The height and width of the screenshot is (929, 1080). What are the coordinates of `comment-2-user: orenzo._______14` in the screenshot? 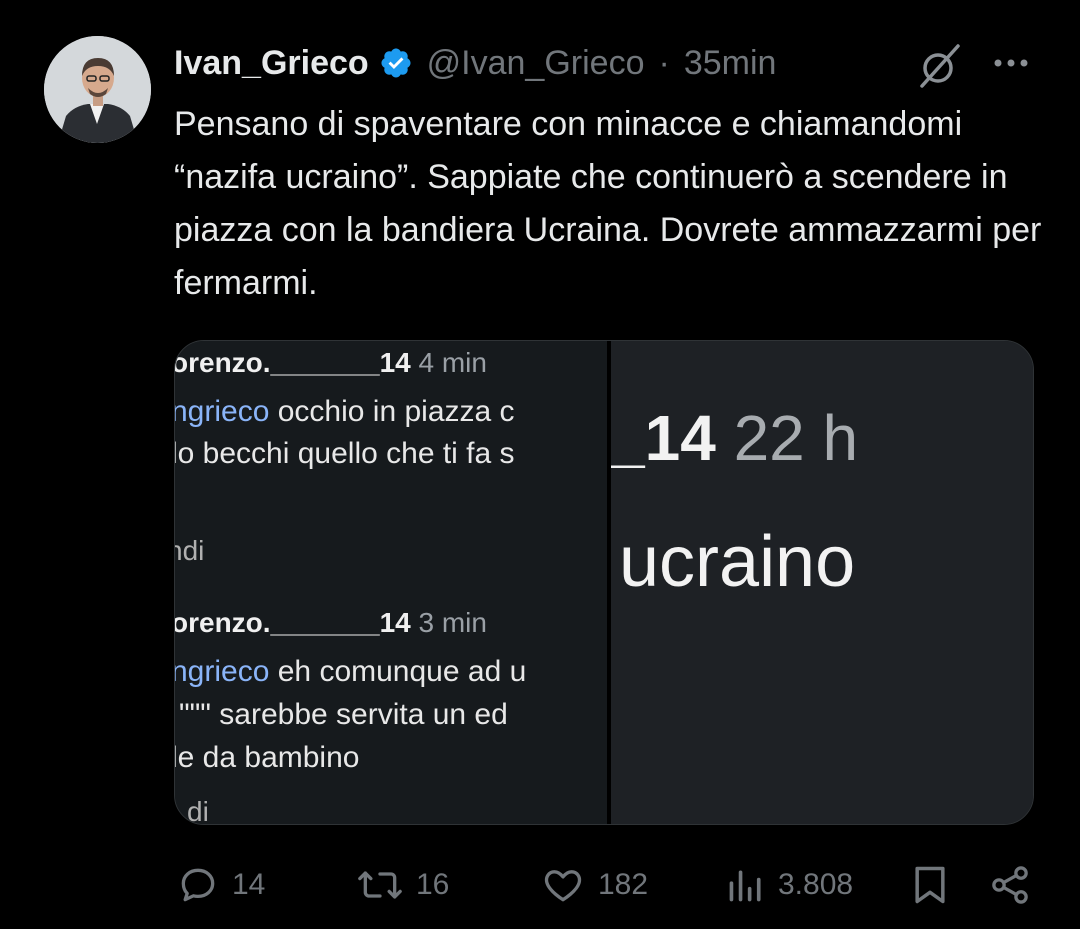 It's located at (293, 622).